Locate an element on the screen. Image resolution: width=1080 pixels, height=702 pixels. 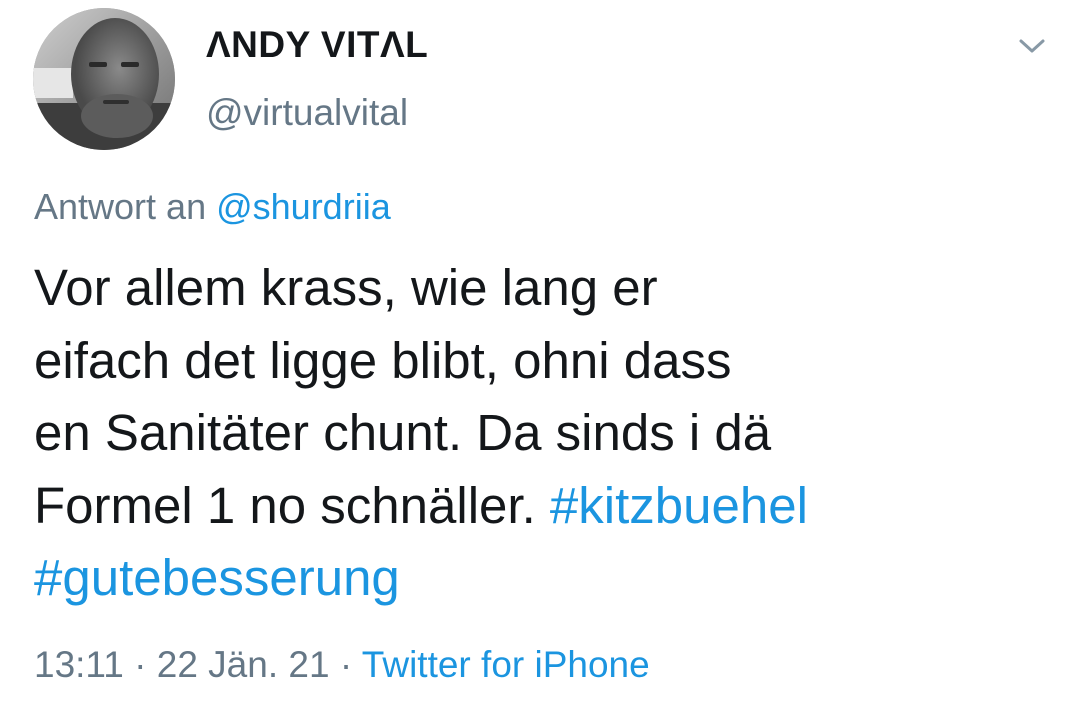
hashtag-link-kitzbuehel: #kitzbuehel is located at coordinates (679, 505).